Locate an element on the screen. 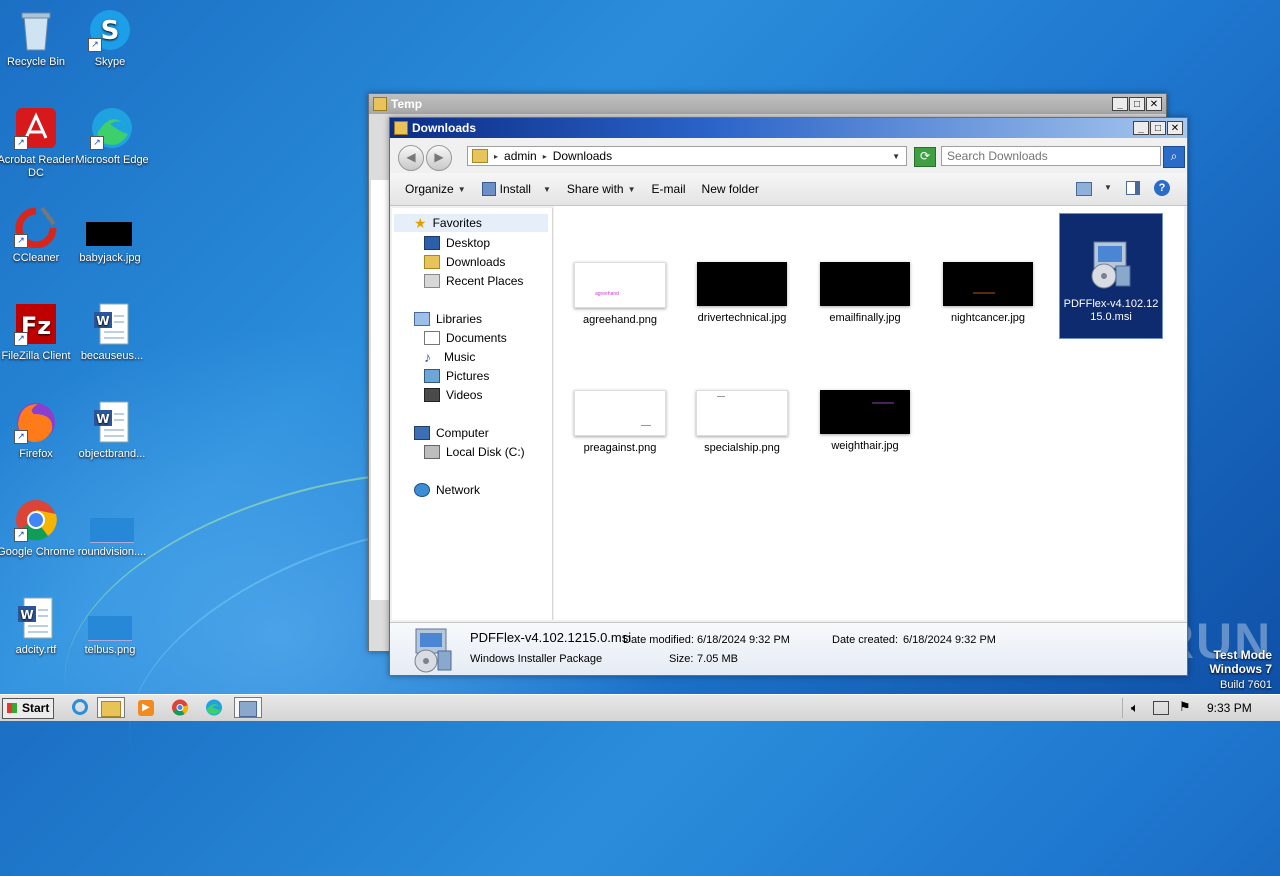 The height and width of the screenshot is (876, 1280). preview-pane-icon is located at coordinates (1133, 188).